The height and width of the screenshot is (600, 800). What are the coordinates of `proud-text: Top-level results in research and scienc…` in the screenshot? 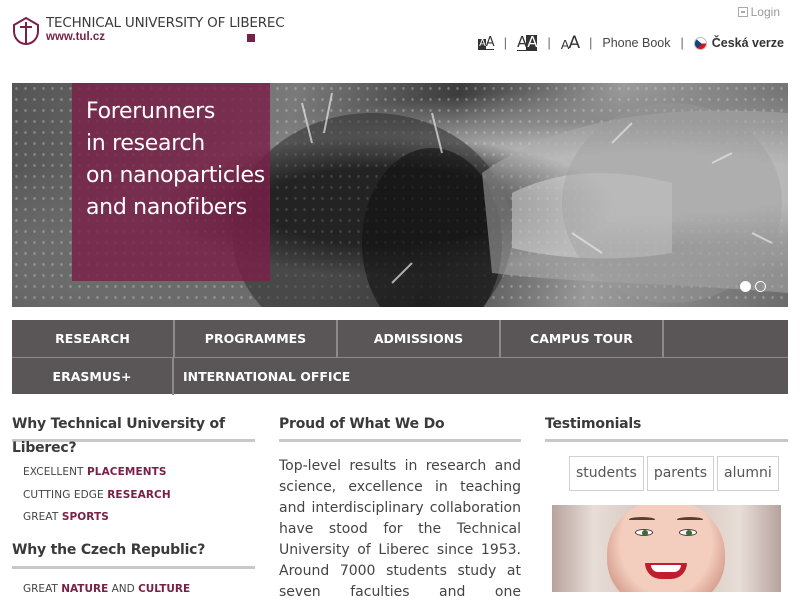 It's located at (400, 529).